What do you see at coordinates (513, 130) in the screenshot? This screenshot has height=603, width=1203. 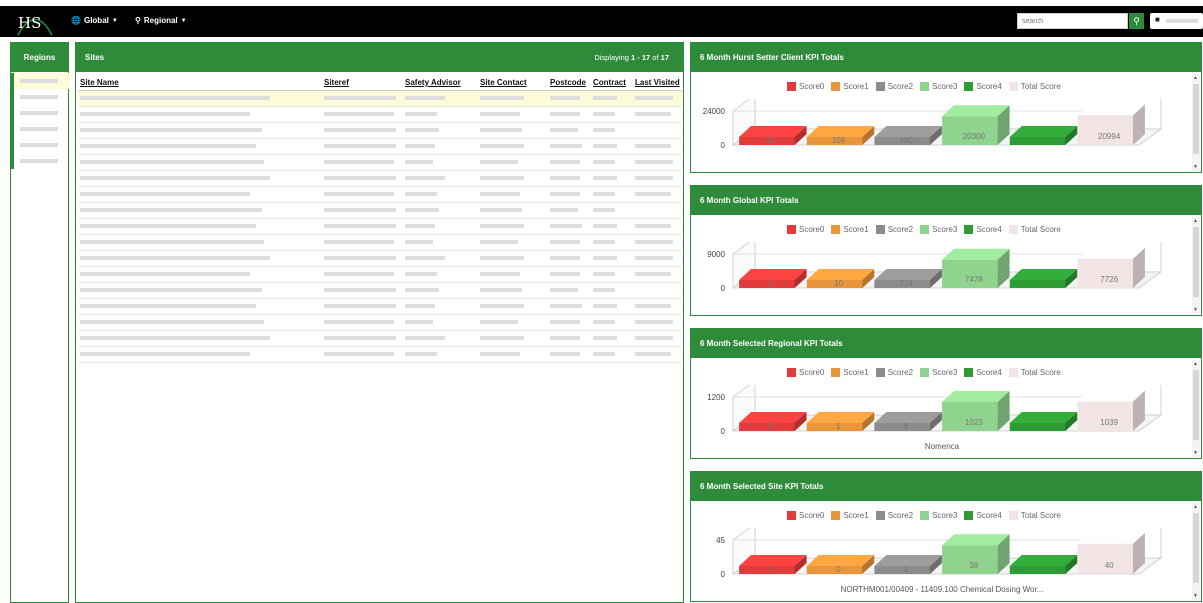 I see `cell-site-contact` at bounding box center [513, 130].